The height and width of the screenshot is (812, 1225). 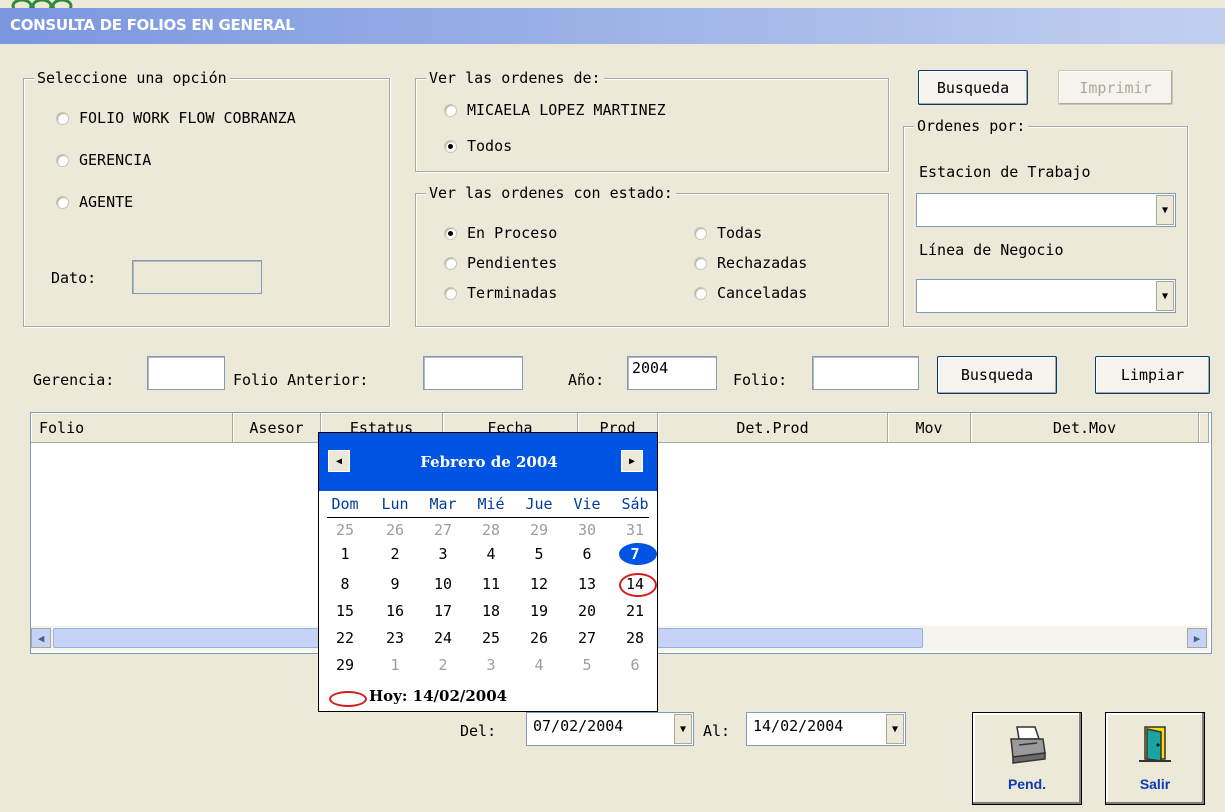 What do you see at coordinates (345, 638) in the screenshot?
I see `calendar-day: 22` at bounding box center [345, 638].